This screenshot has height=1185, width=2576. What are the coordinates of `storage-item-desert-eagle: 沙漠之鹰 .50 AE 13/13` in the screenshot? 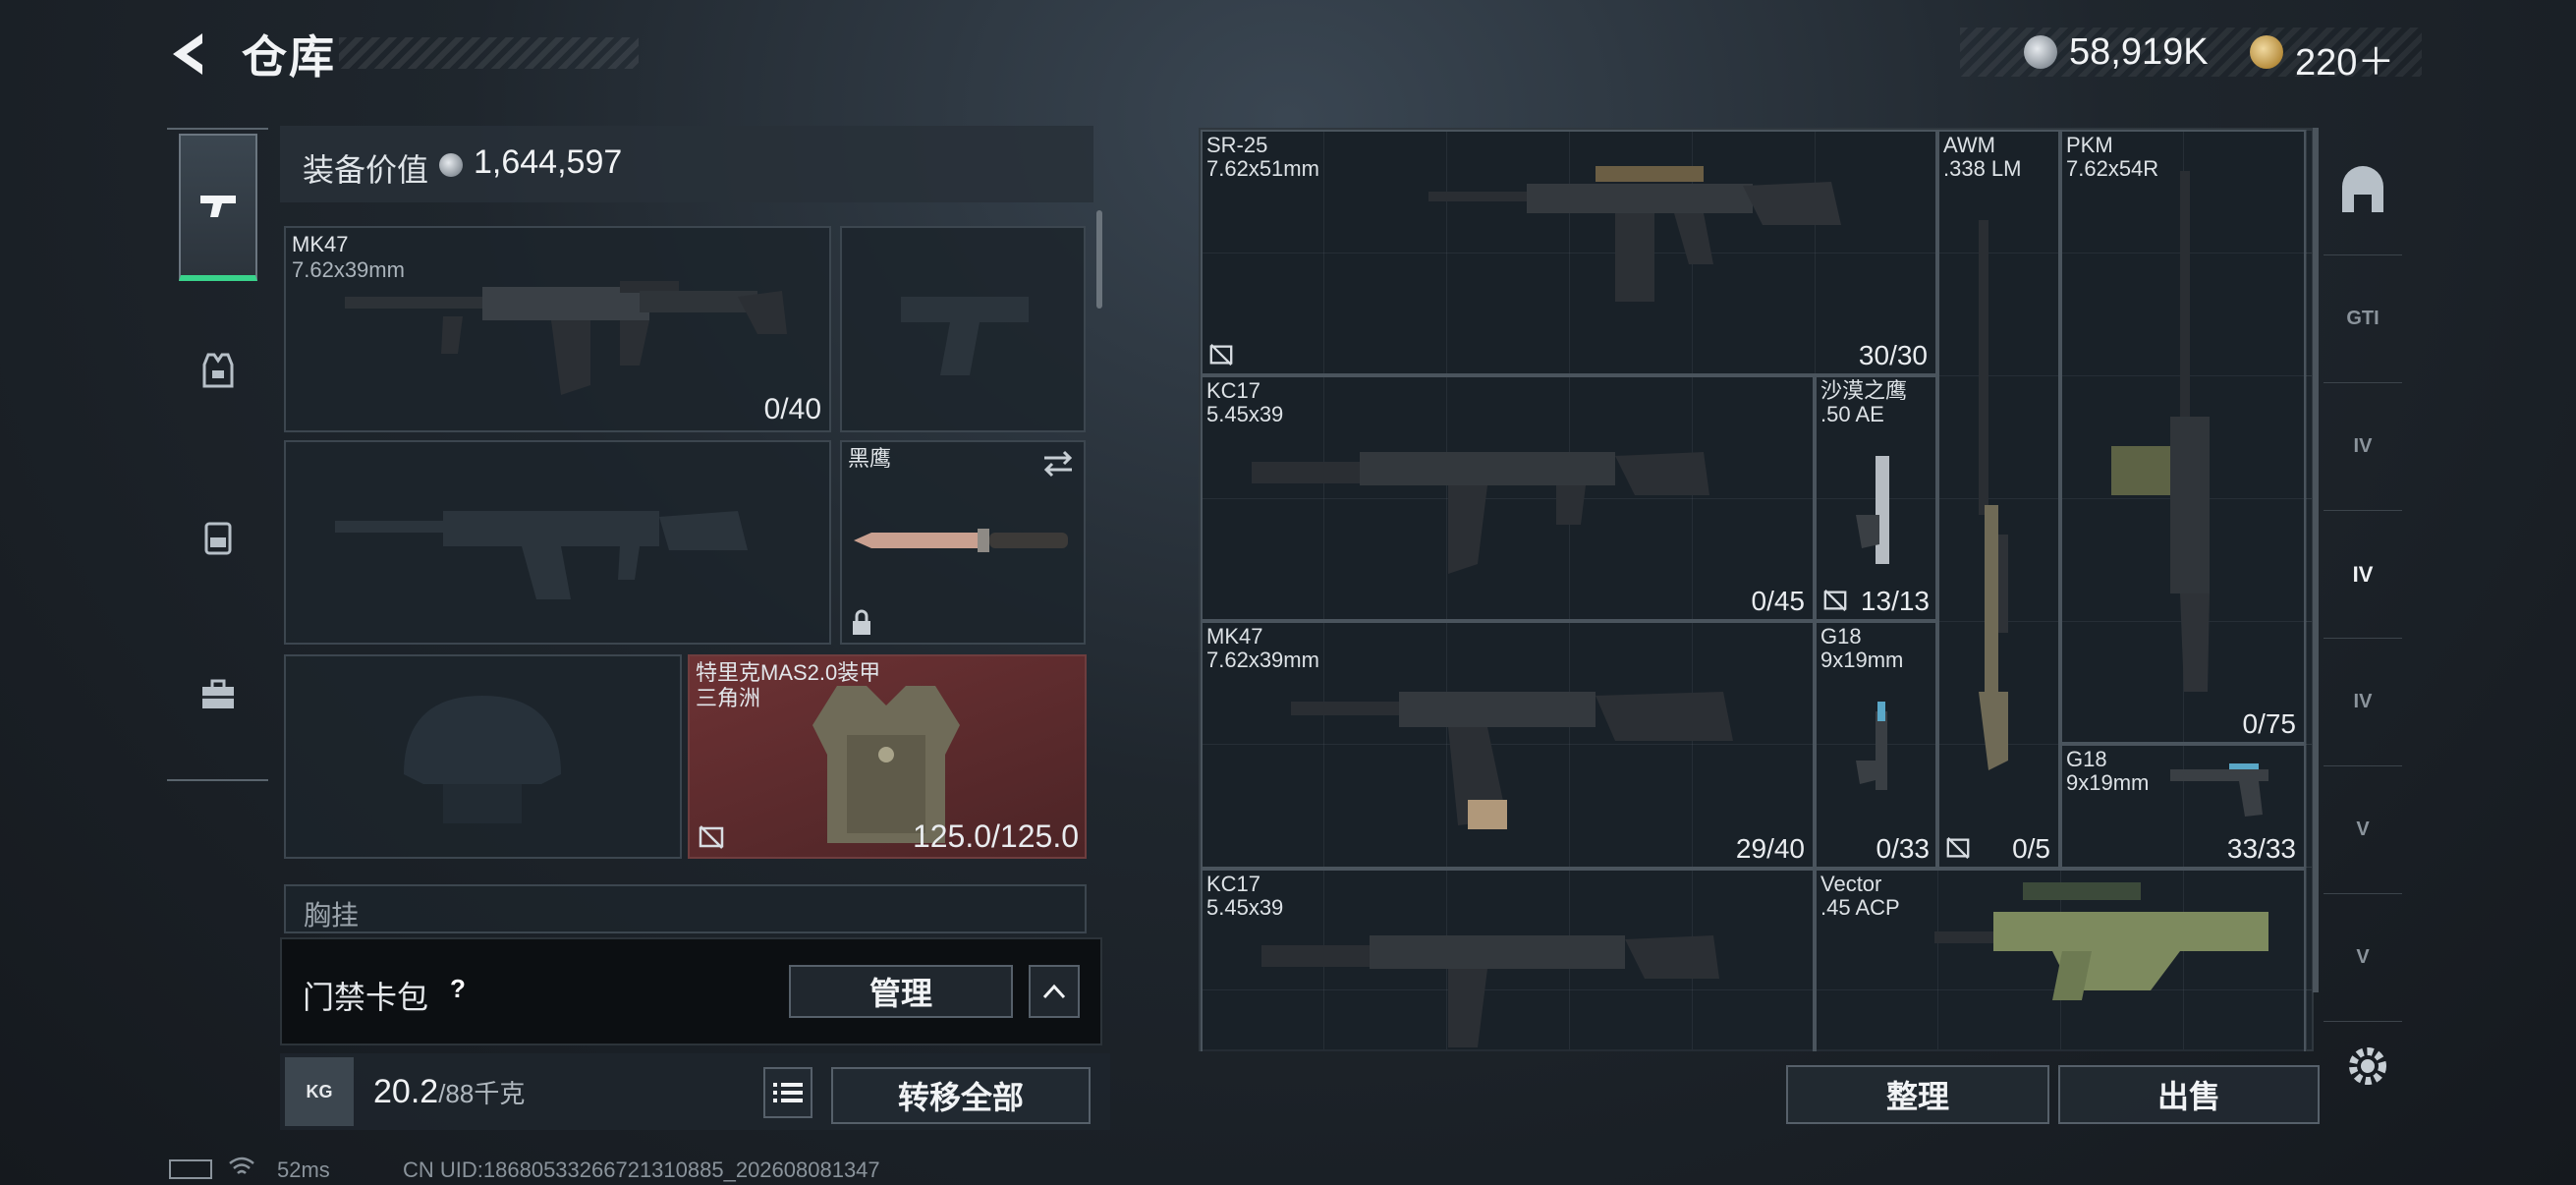 It's located at (1876, 498).